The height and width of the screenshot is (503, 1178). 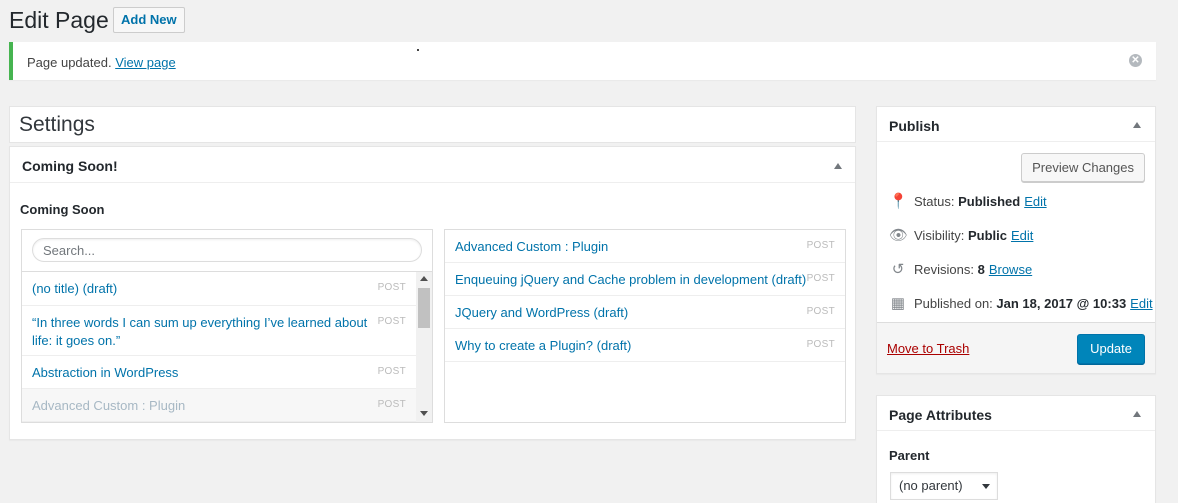 What do you see at coordinates (70, 166) in the screenshot?
I see `metabox-title: Coming Soon!` at bounding box center [70, 166].